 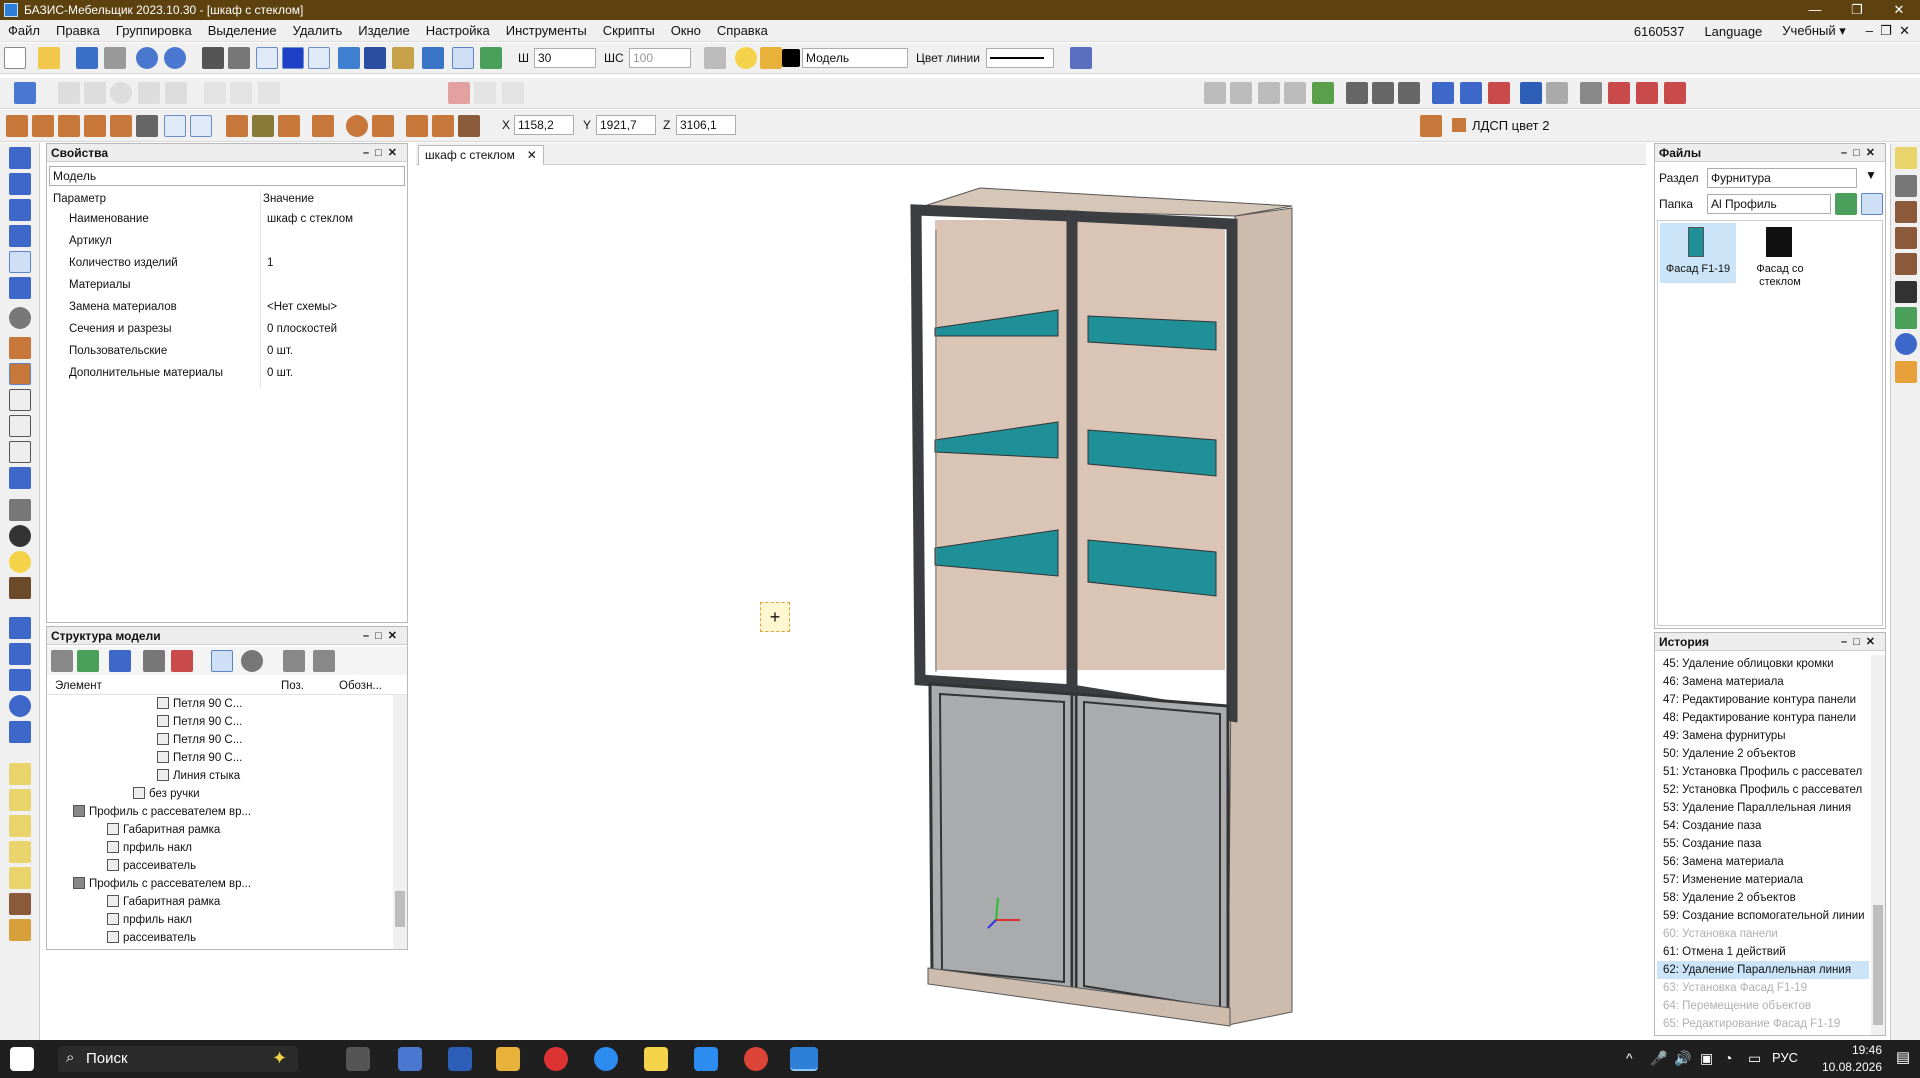 What do you see at coordinates (715, 58) in the screenshot?
I see `layer-lines-icon` at bounding box center [715, 58].